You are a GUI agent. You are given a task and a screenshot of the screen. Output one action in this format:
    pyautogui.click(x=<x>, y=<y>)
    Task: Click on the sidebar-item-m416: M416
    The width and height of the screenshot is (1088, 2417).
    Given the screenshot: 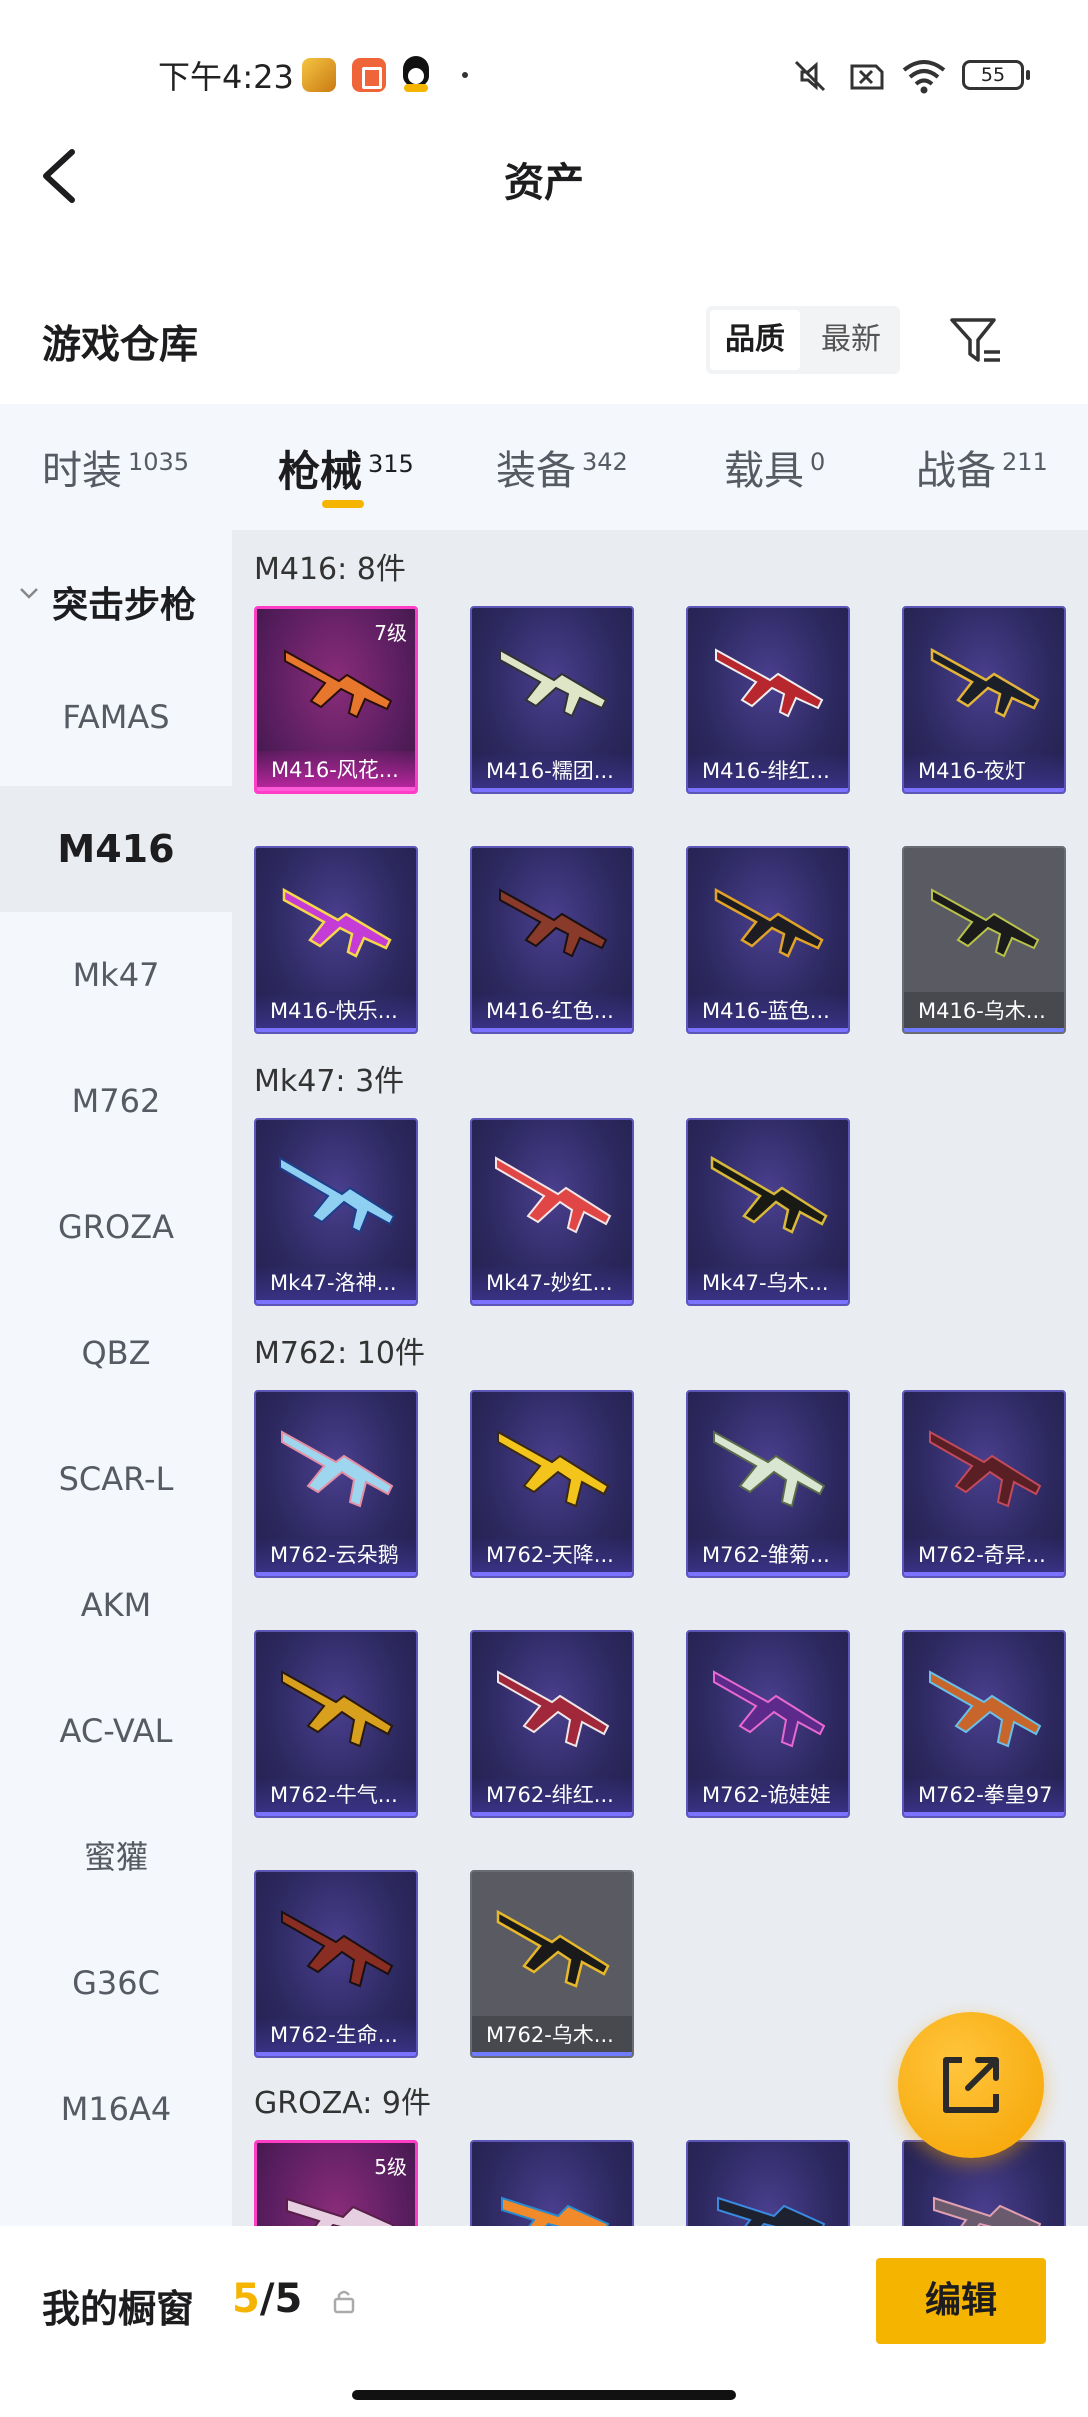 What is the action you would take?
    pyautogui.click(x=116, y=849)
    